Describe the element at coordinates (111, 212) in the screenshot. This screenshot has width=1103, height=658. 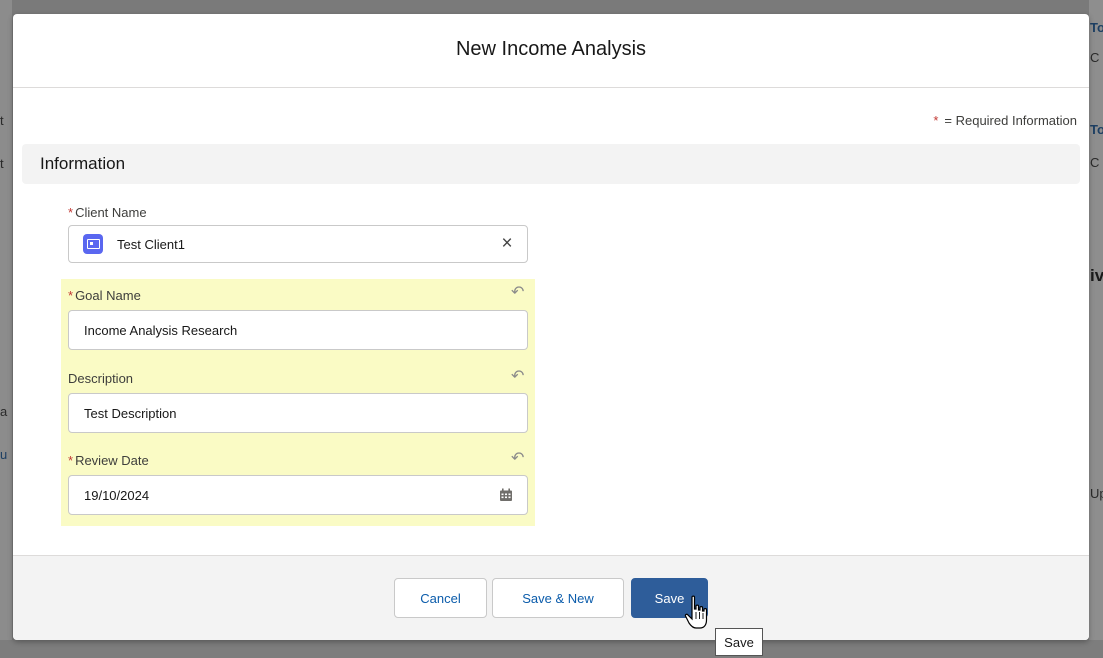
I see `client-name-label-text: Client Name` at that location.